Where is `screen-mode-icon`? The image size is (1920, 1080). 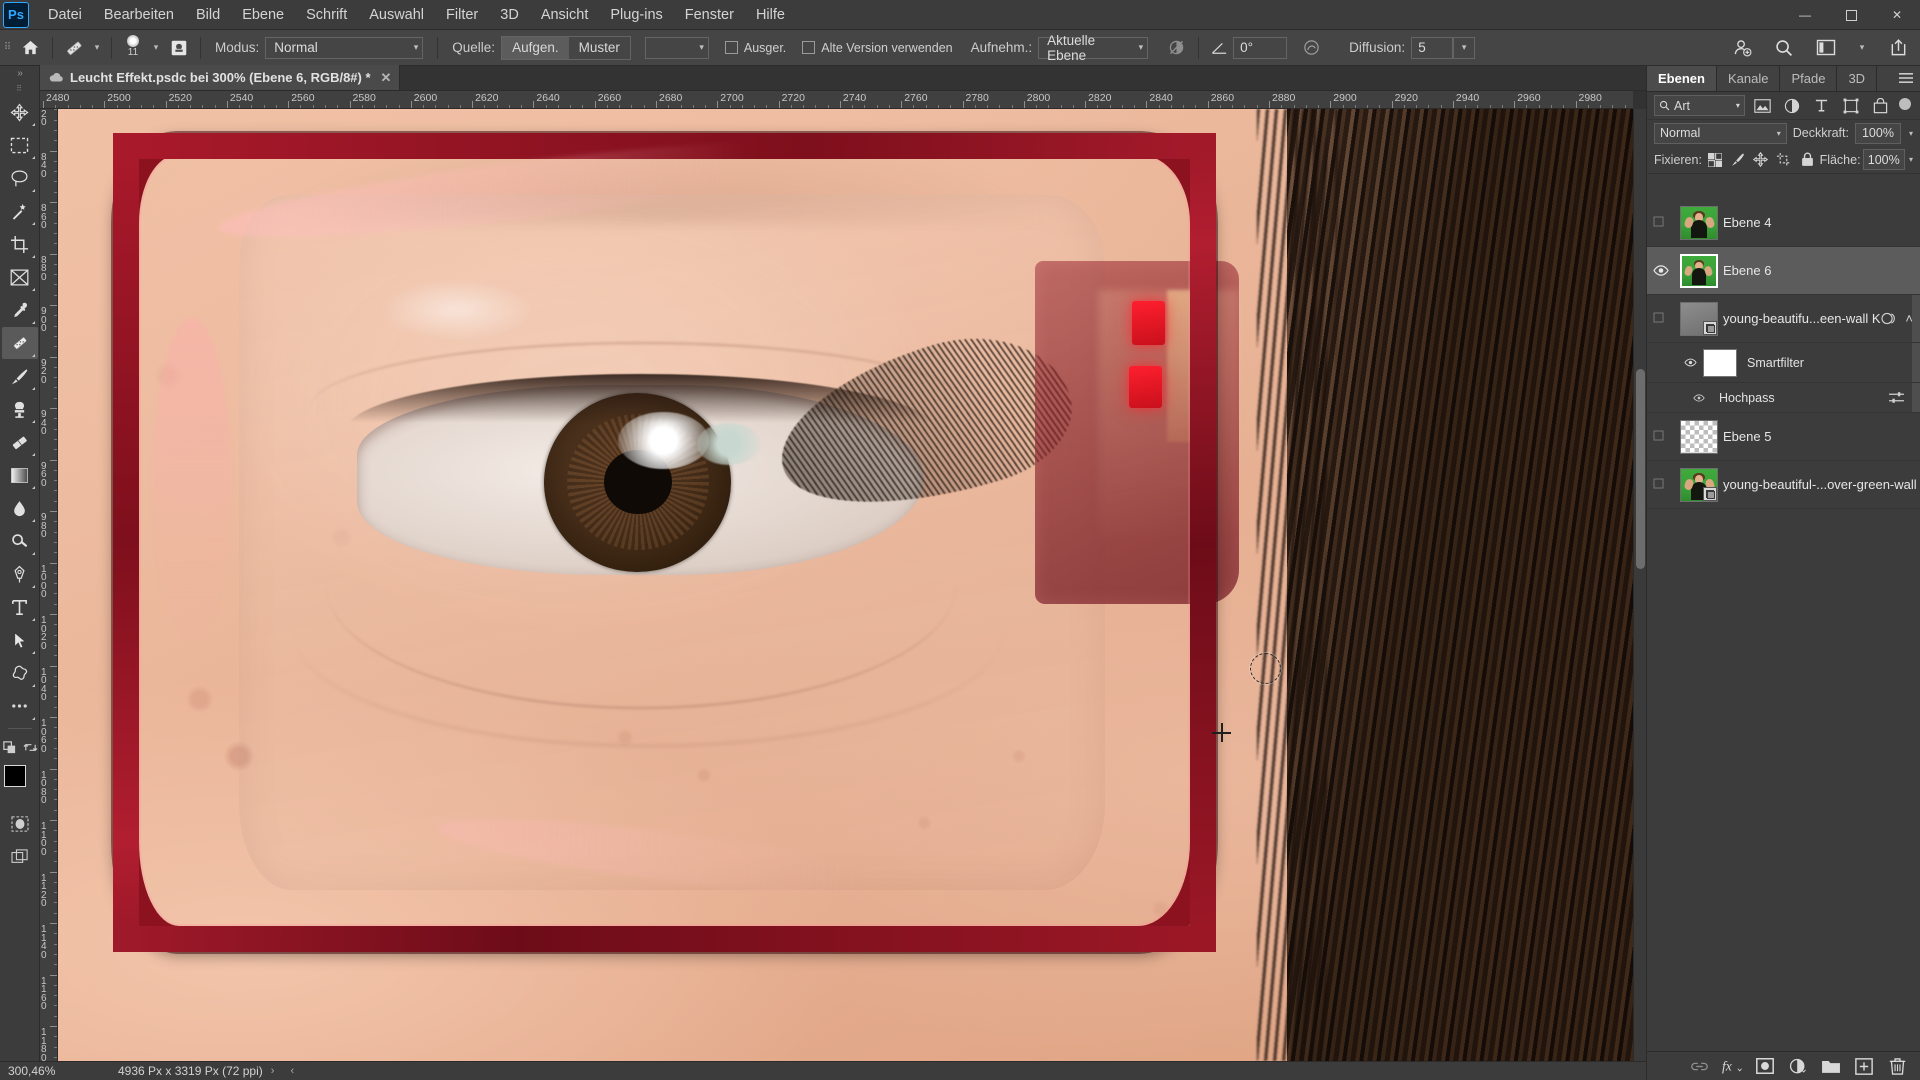
screen-mode-icon is located at coordinates (20, 857).